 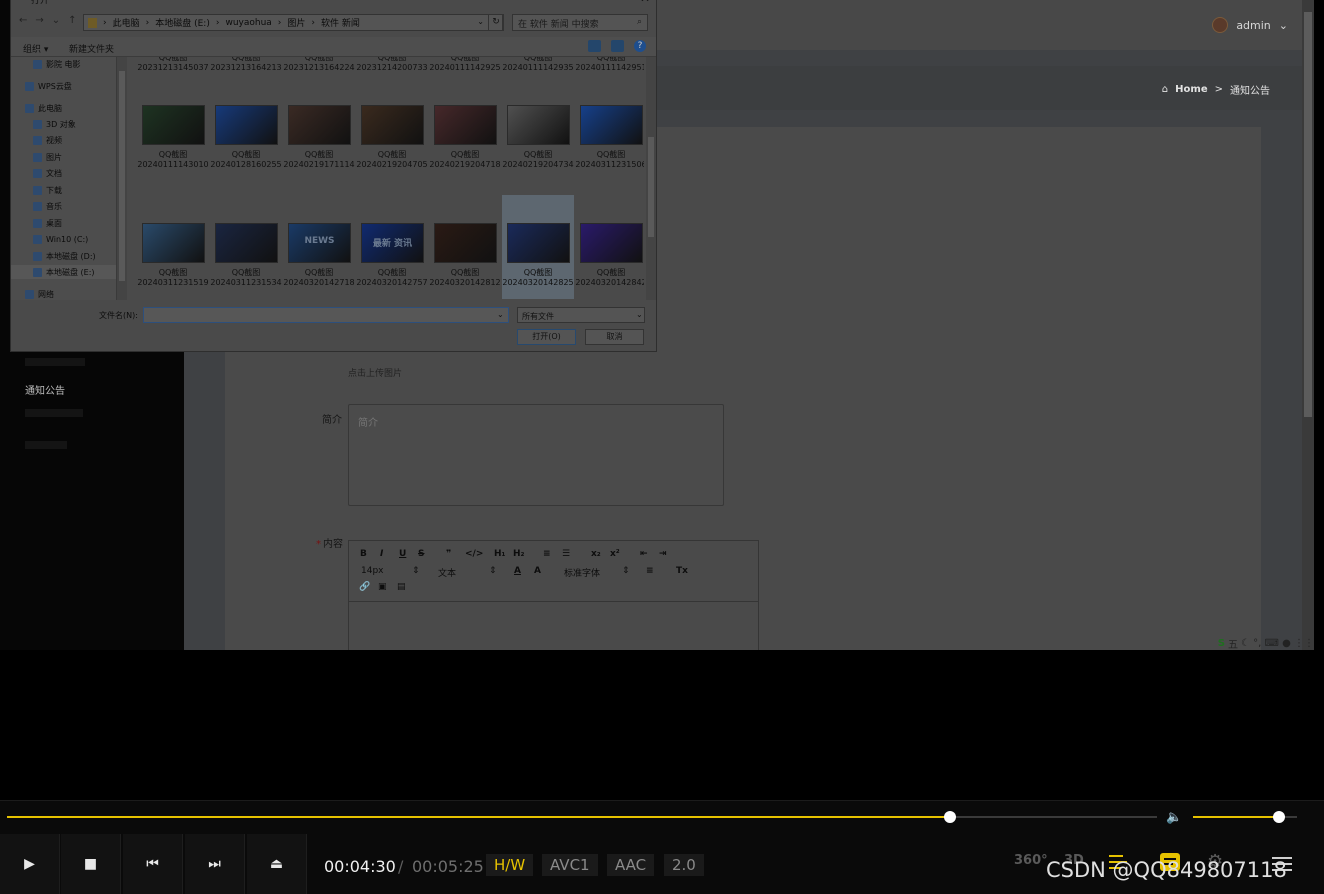 I want to click on view-mode-icon, so click(x=594, y=46).